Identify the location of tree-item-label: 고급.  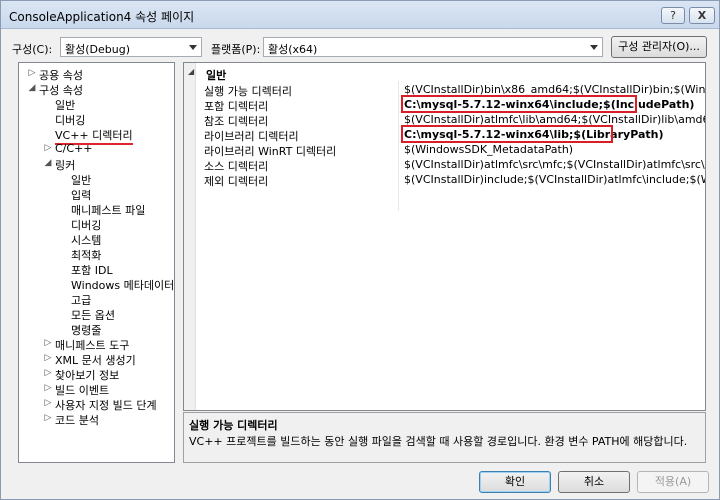
(81, 300).